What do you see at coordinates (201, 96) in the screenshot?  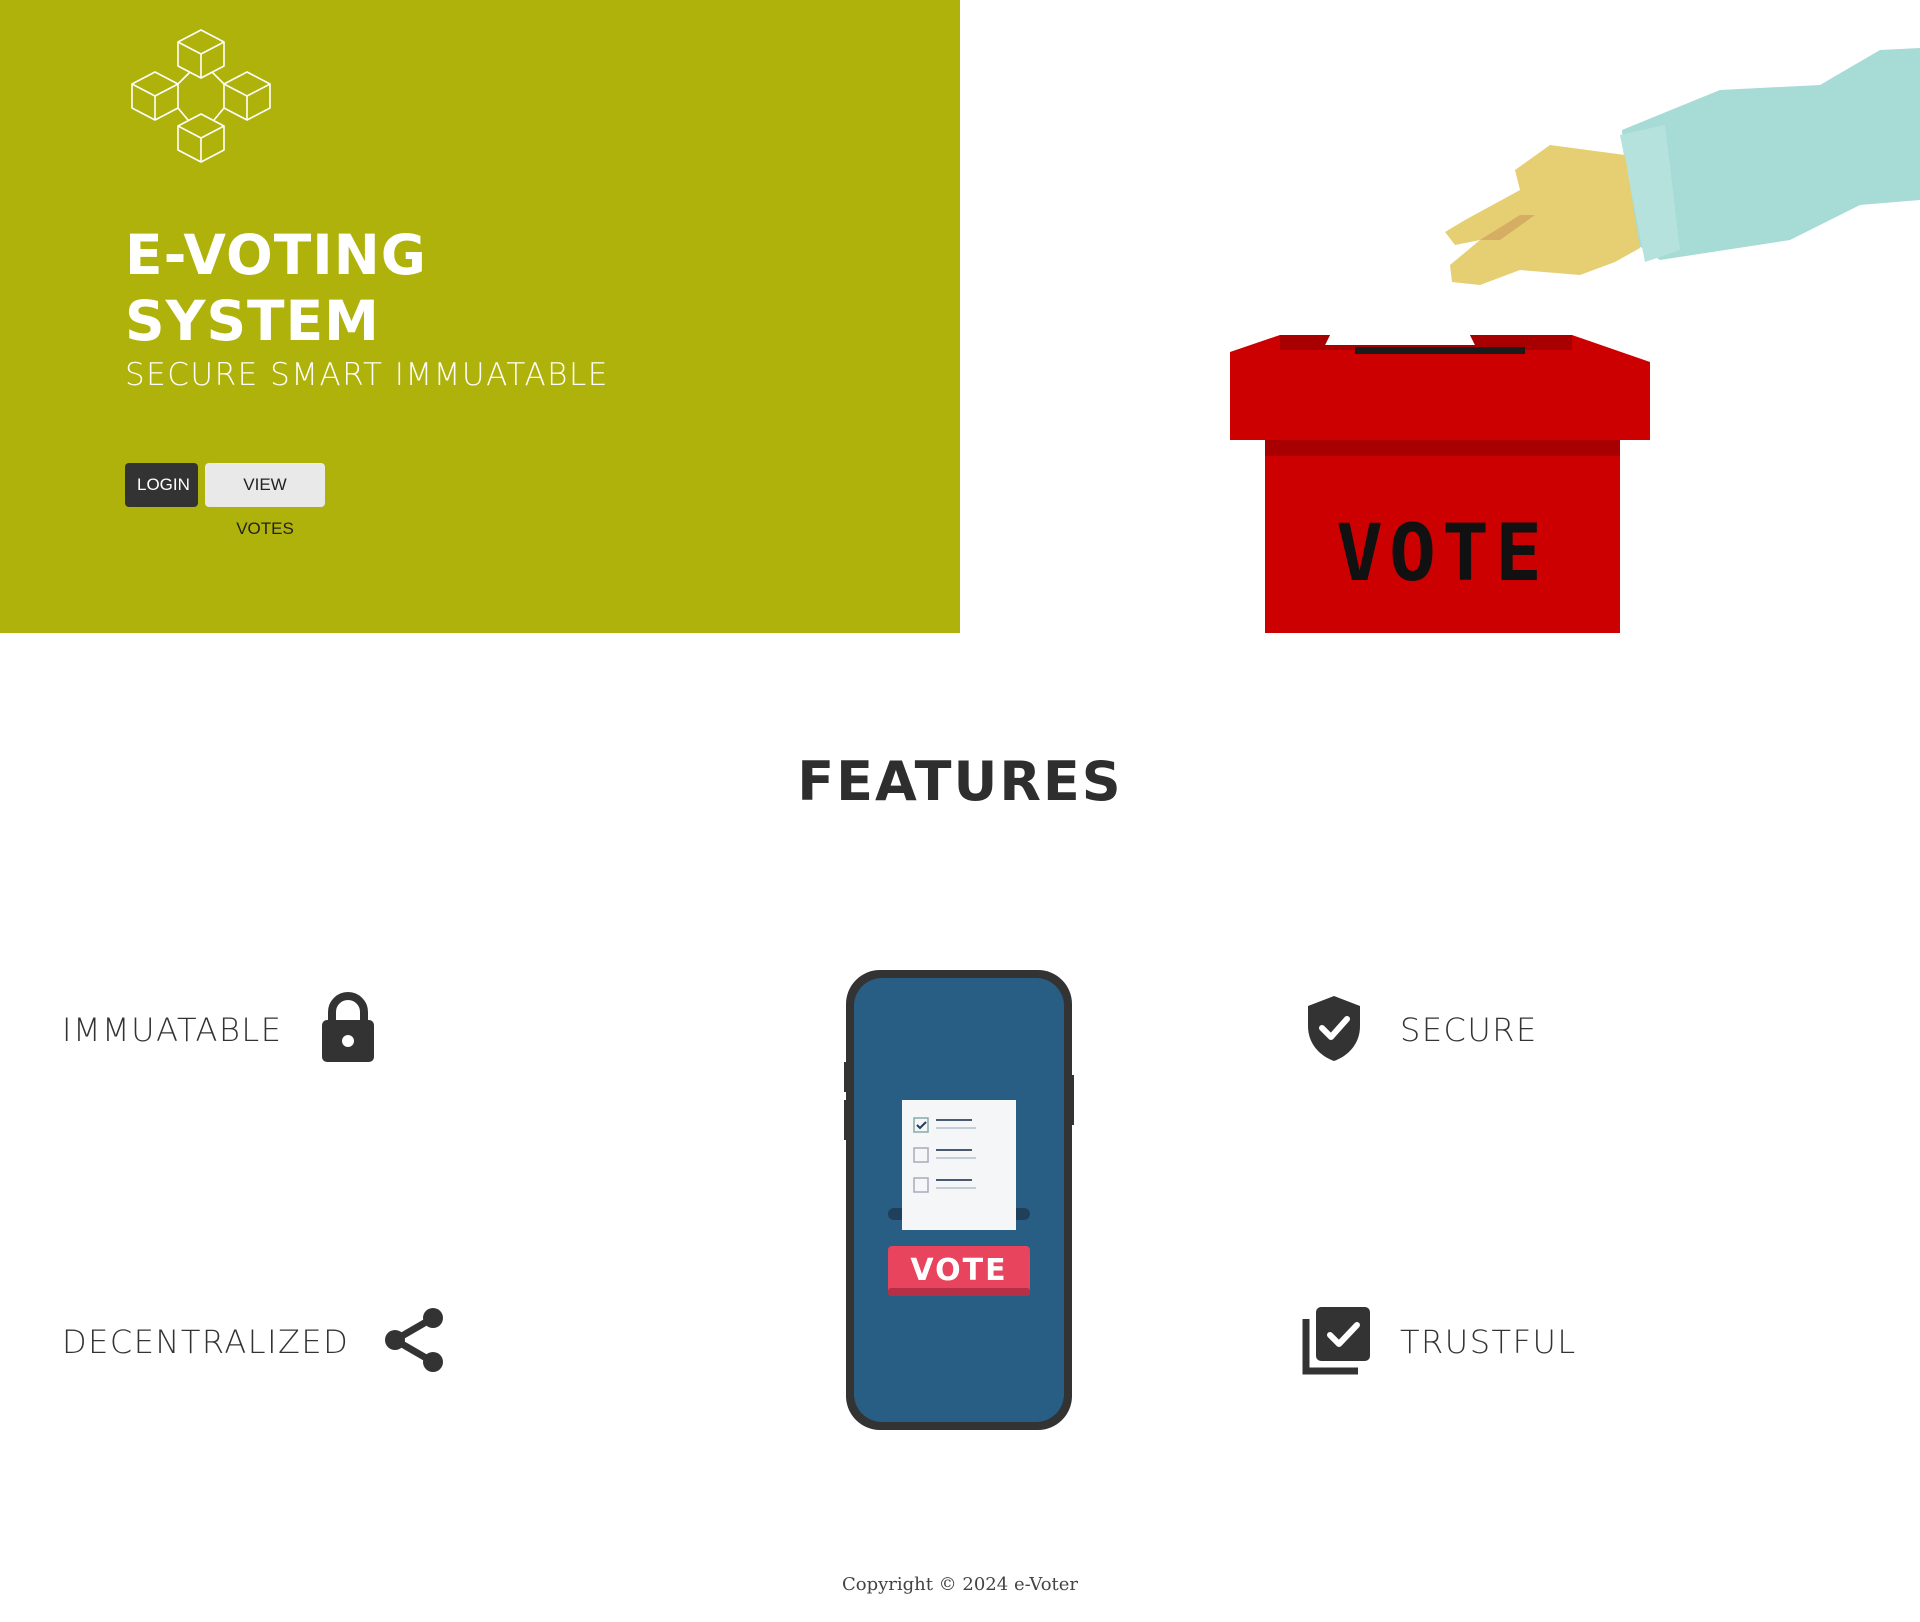 I see `blockchain-cubes-icon` at bounding box center [201, 96].